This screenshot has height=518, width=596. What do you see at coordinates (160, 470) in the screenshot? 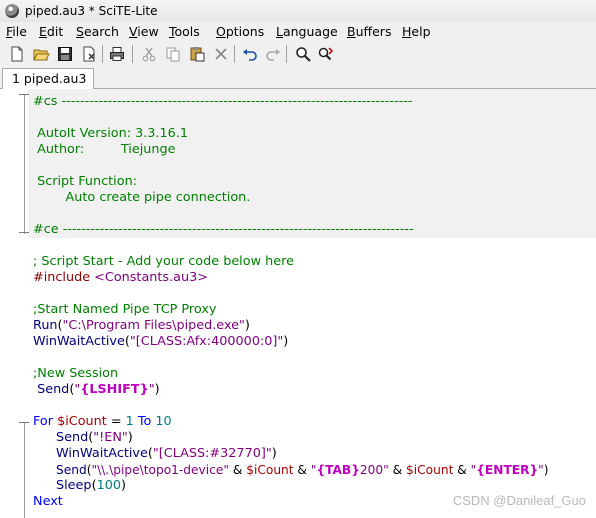
I see `string-literal: "\\.\pipe\topo1-device"` at bounding box center [160, 470].